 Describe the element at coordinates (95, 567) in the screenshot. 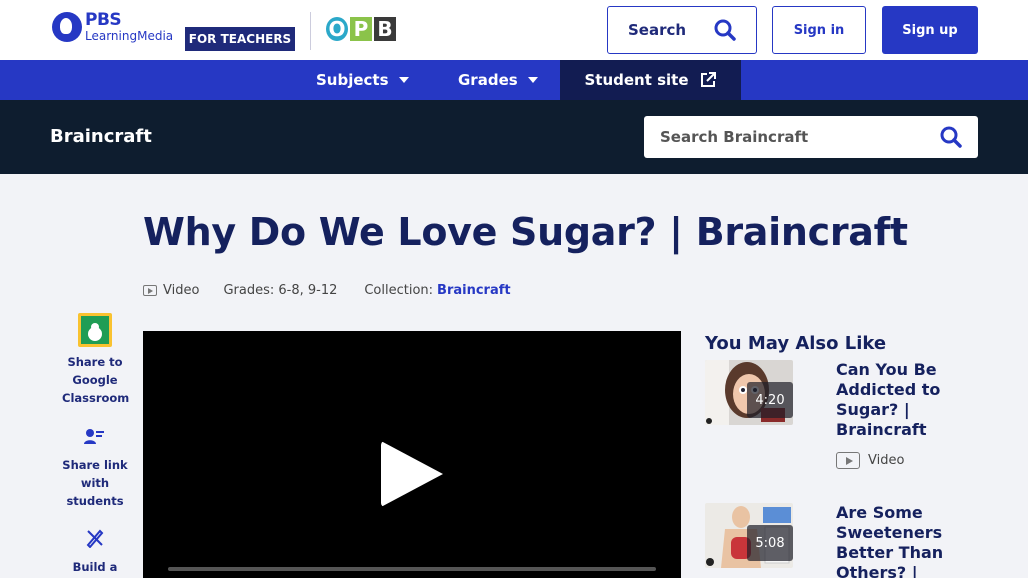

I see `build-lesson-label: Build a` at that location.